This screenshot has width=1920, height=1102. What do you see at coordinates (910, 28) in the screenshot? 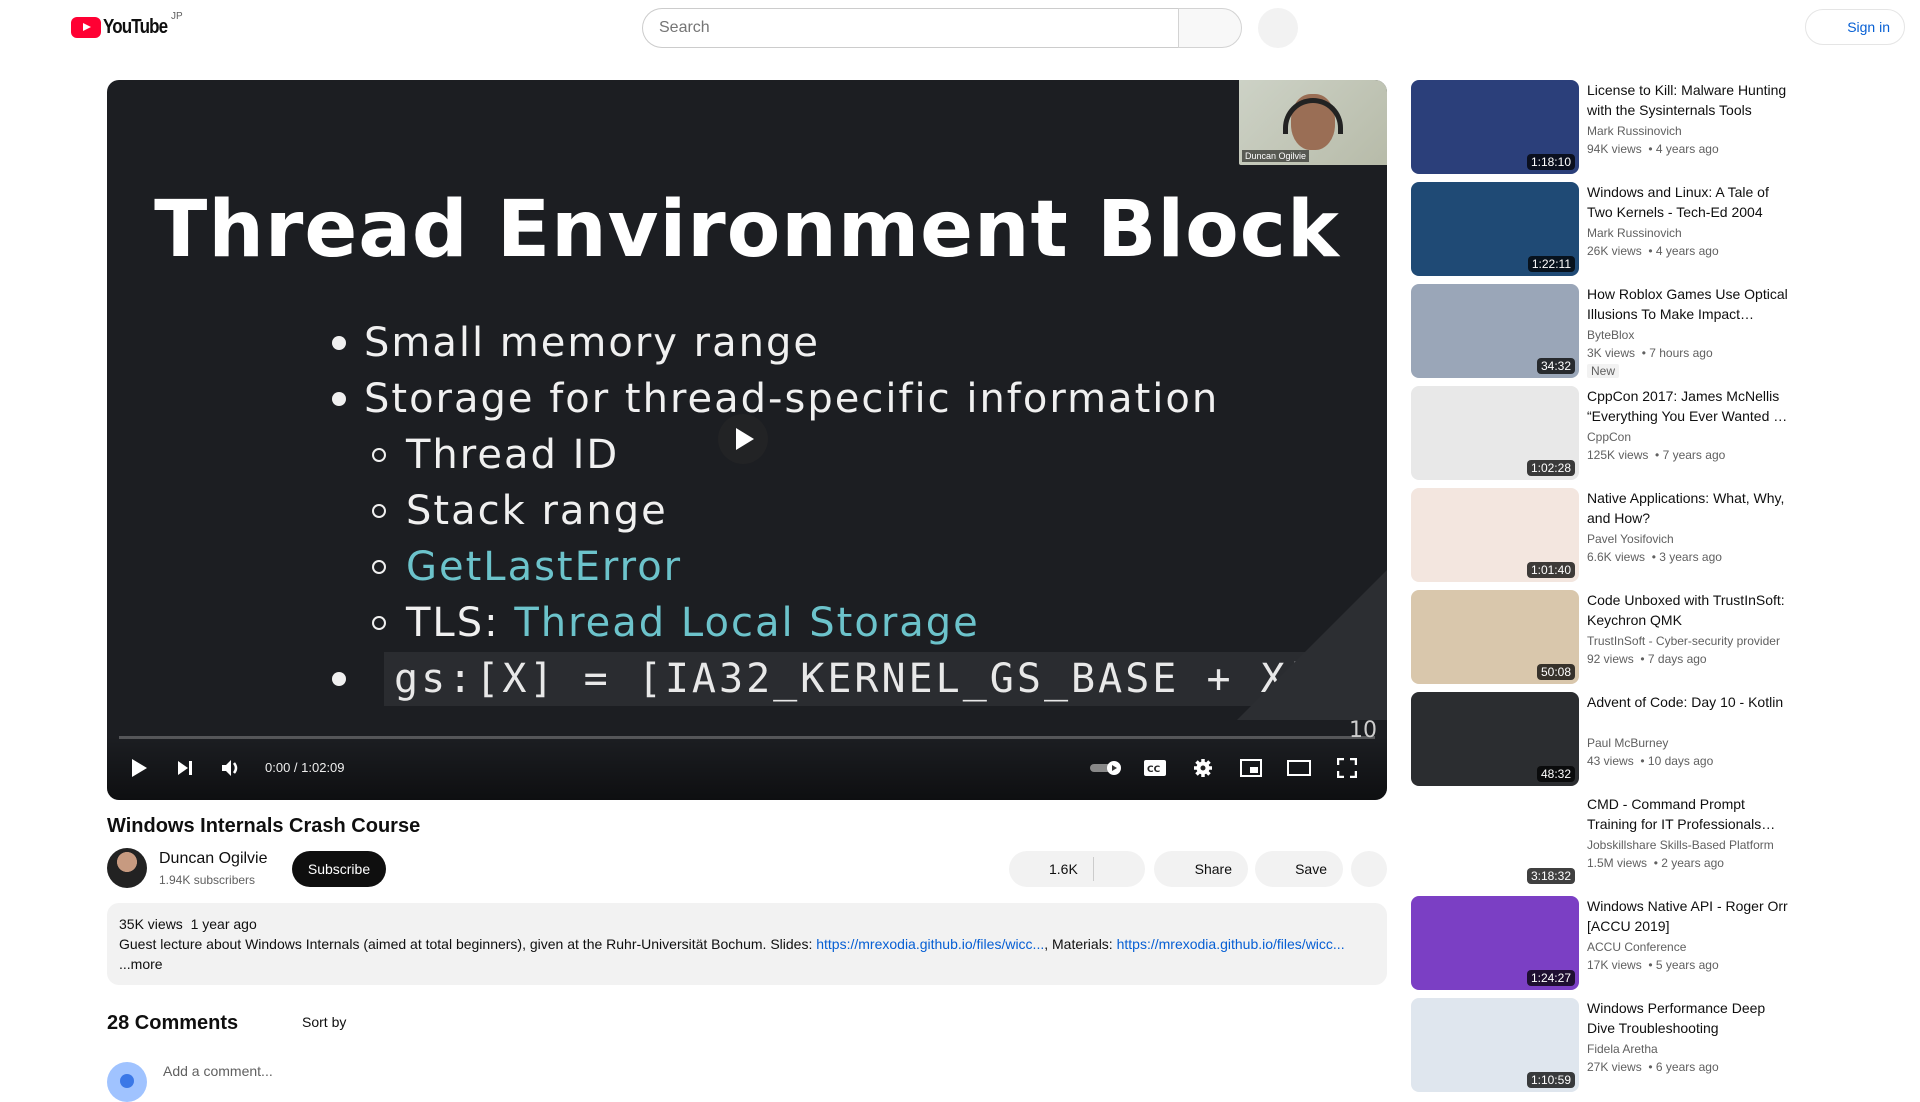
I see `search-input` at bounding box center [910, 28].